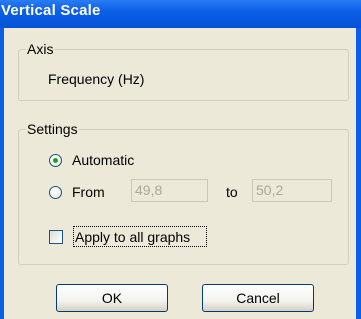 The height and width of the screenshot is (319, 361). Describe the element at coordinates (96, 79) in the screenshot. I see `axis-value: Frequency (Hz)` at that location.